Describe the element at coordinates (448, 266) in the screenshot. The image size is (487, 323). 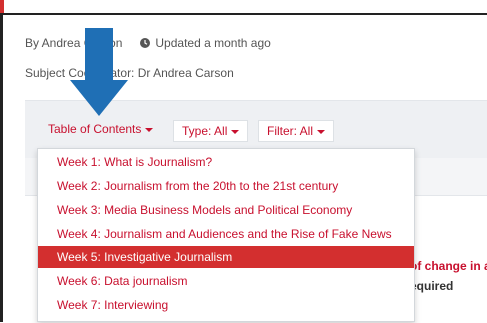
I see `obscured-heading-text: of change in a` at that location.